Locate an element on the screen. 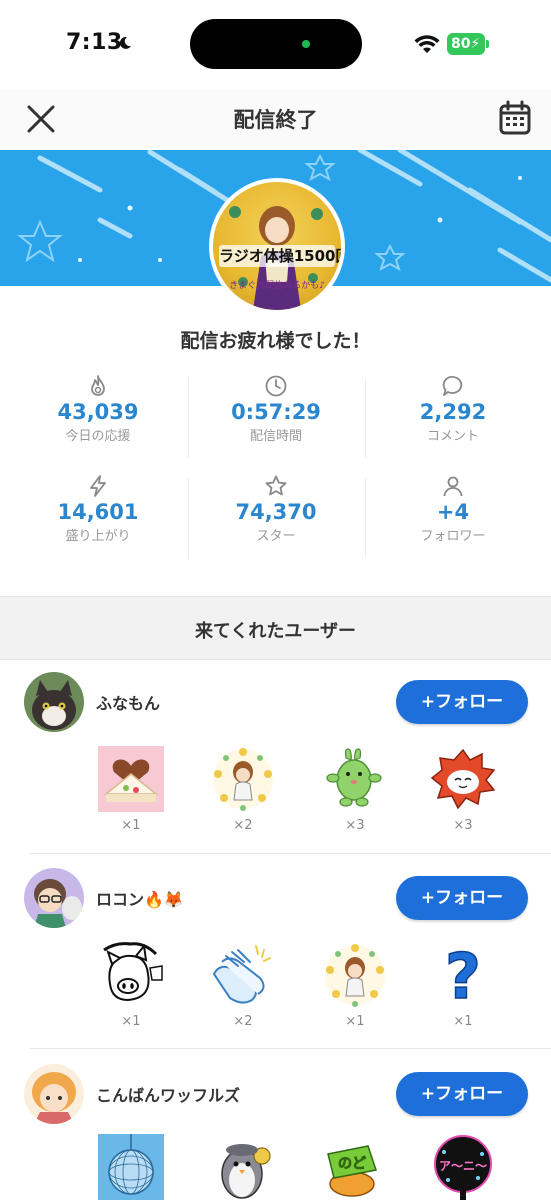 This screenshot has width=551, height=1200. wifi-icon is located at coordinates (427, 44).